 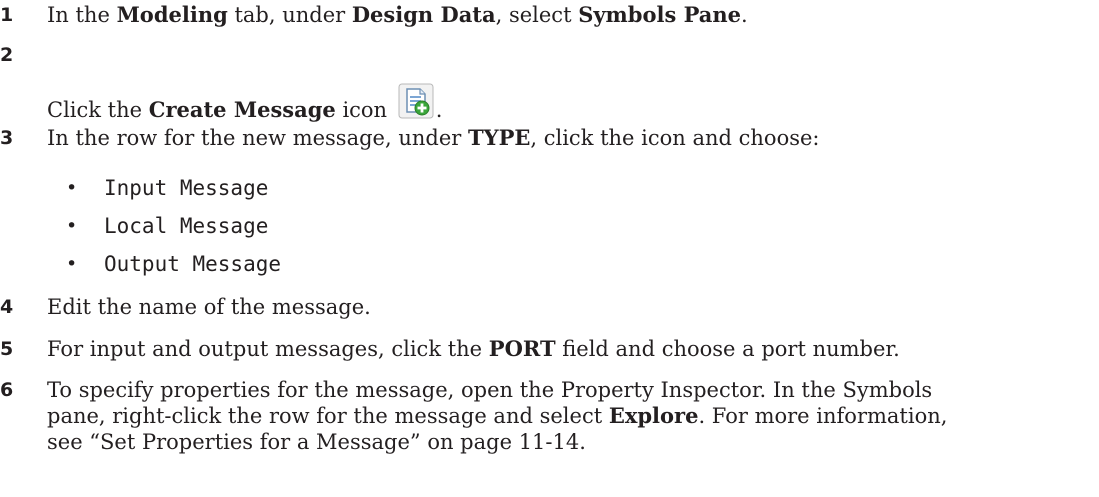 I want to click on create-message-icon, so click(x=417, y=102).